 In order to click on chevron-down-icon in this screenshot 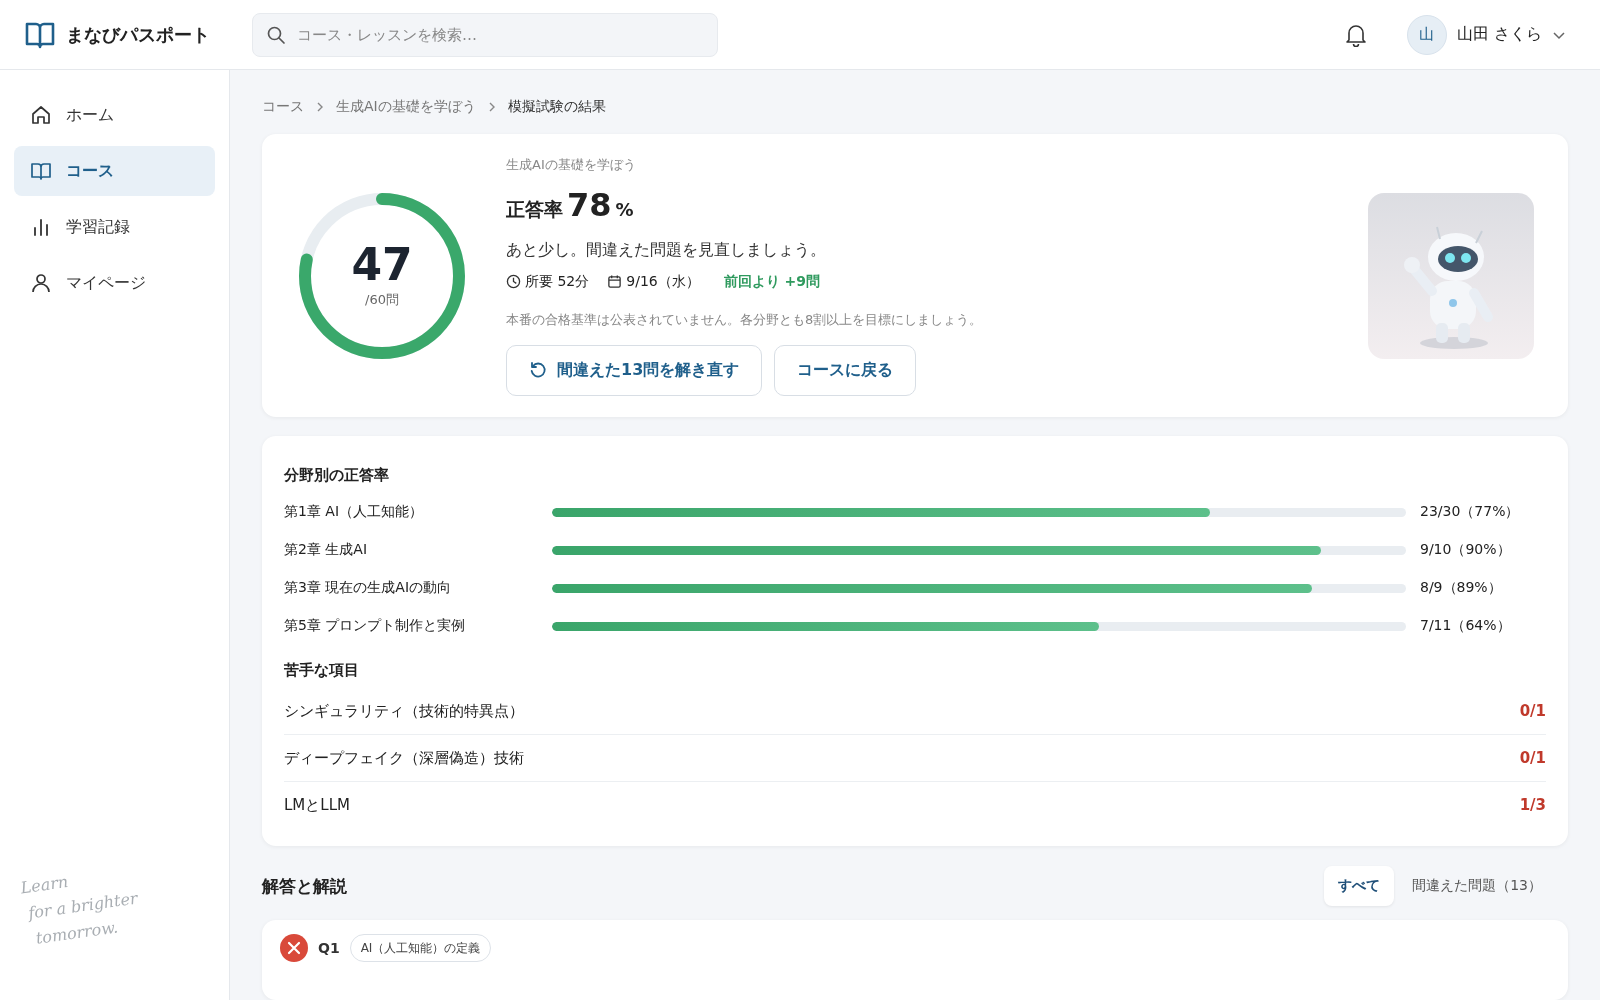, I will do `click(1559, 34)`.